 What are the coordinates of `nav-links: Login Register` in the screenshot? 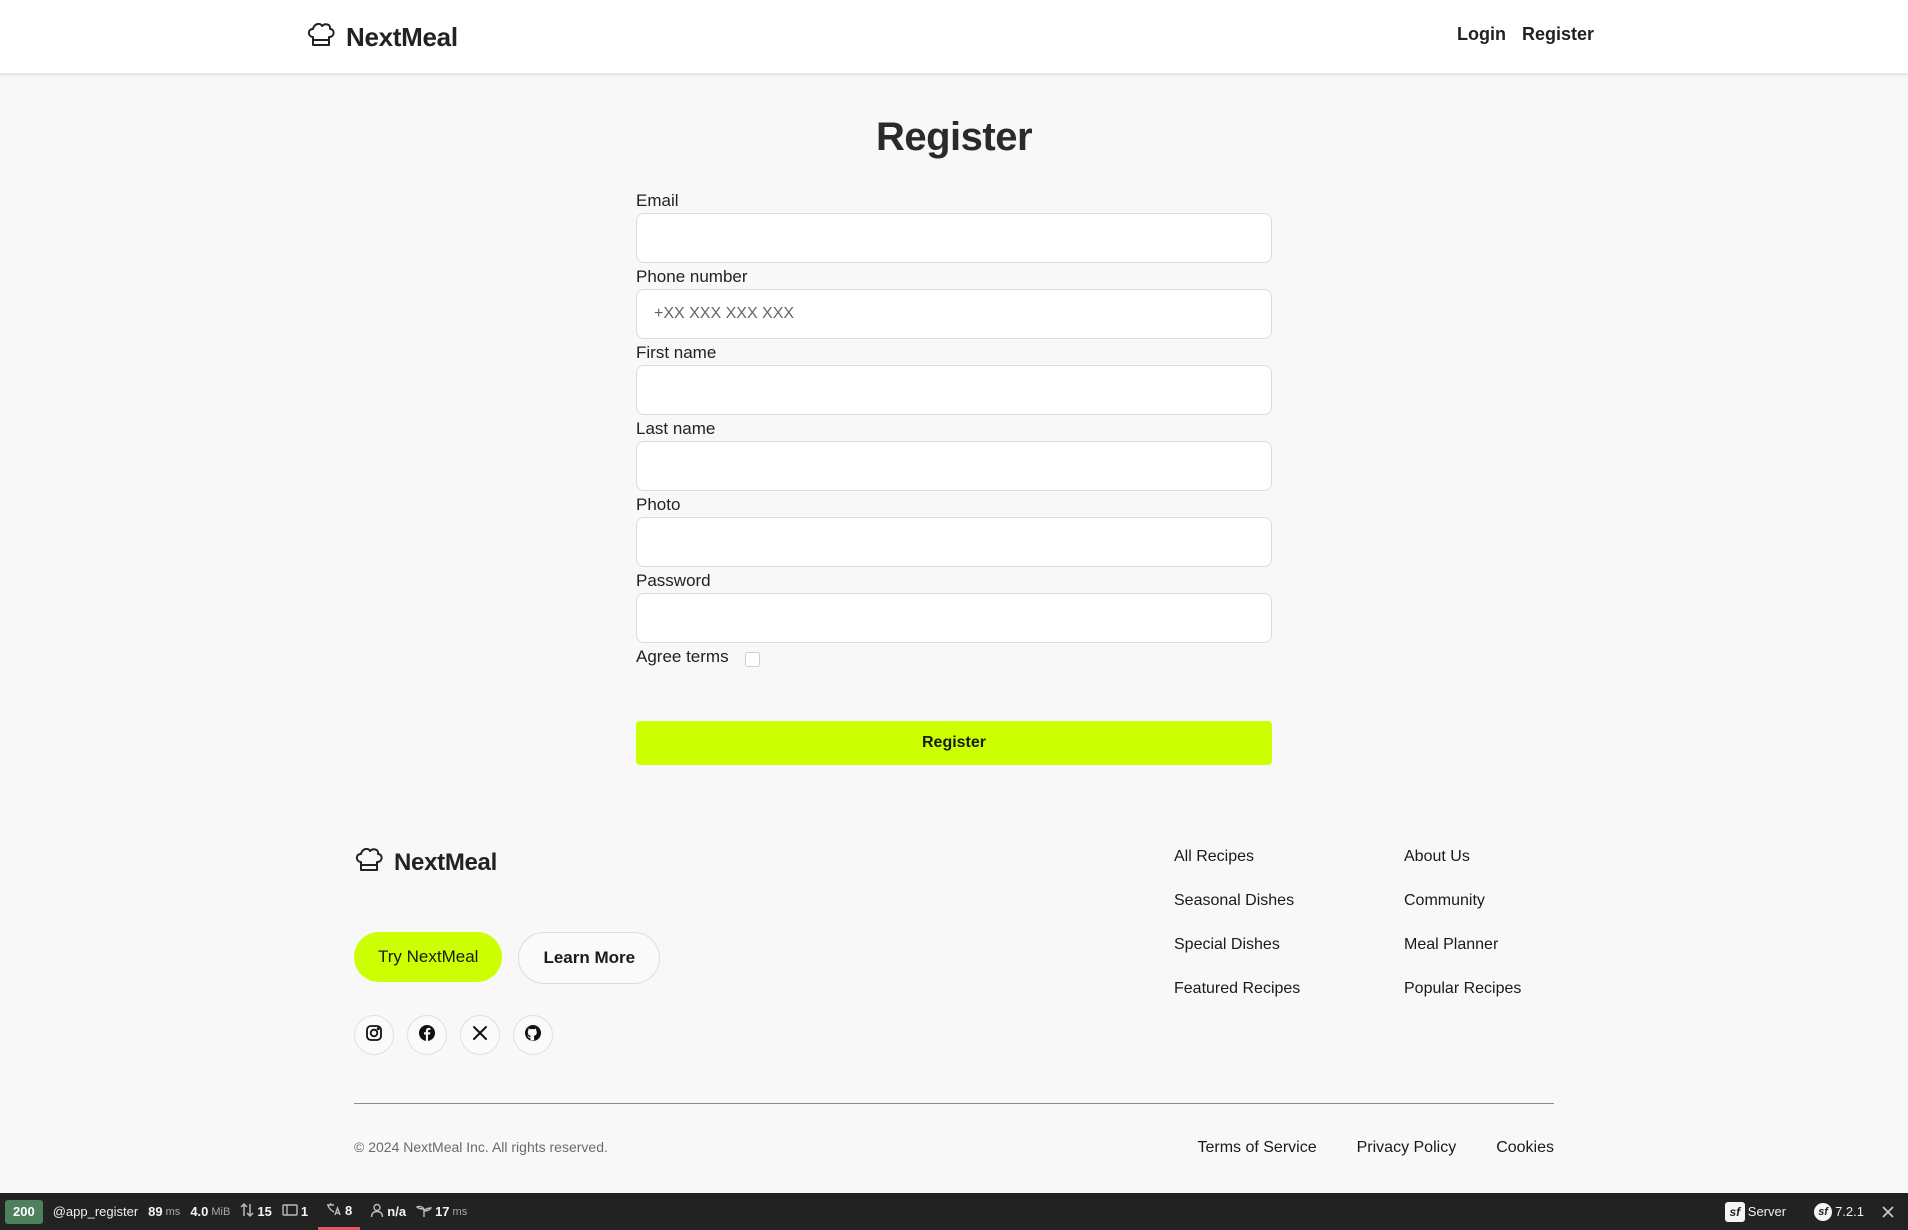 It's located at (1525, 34).